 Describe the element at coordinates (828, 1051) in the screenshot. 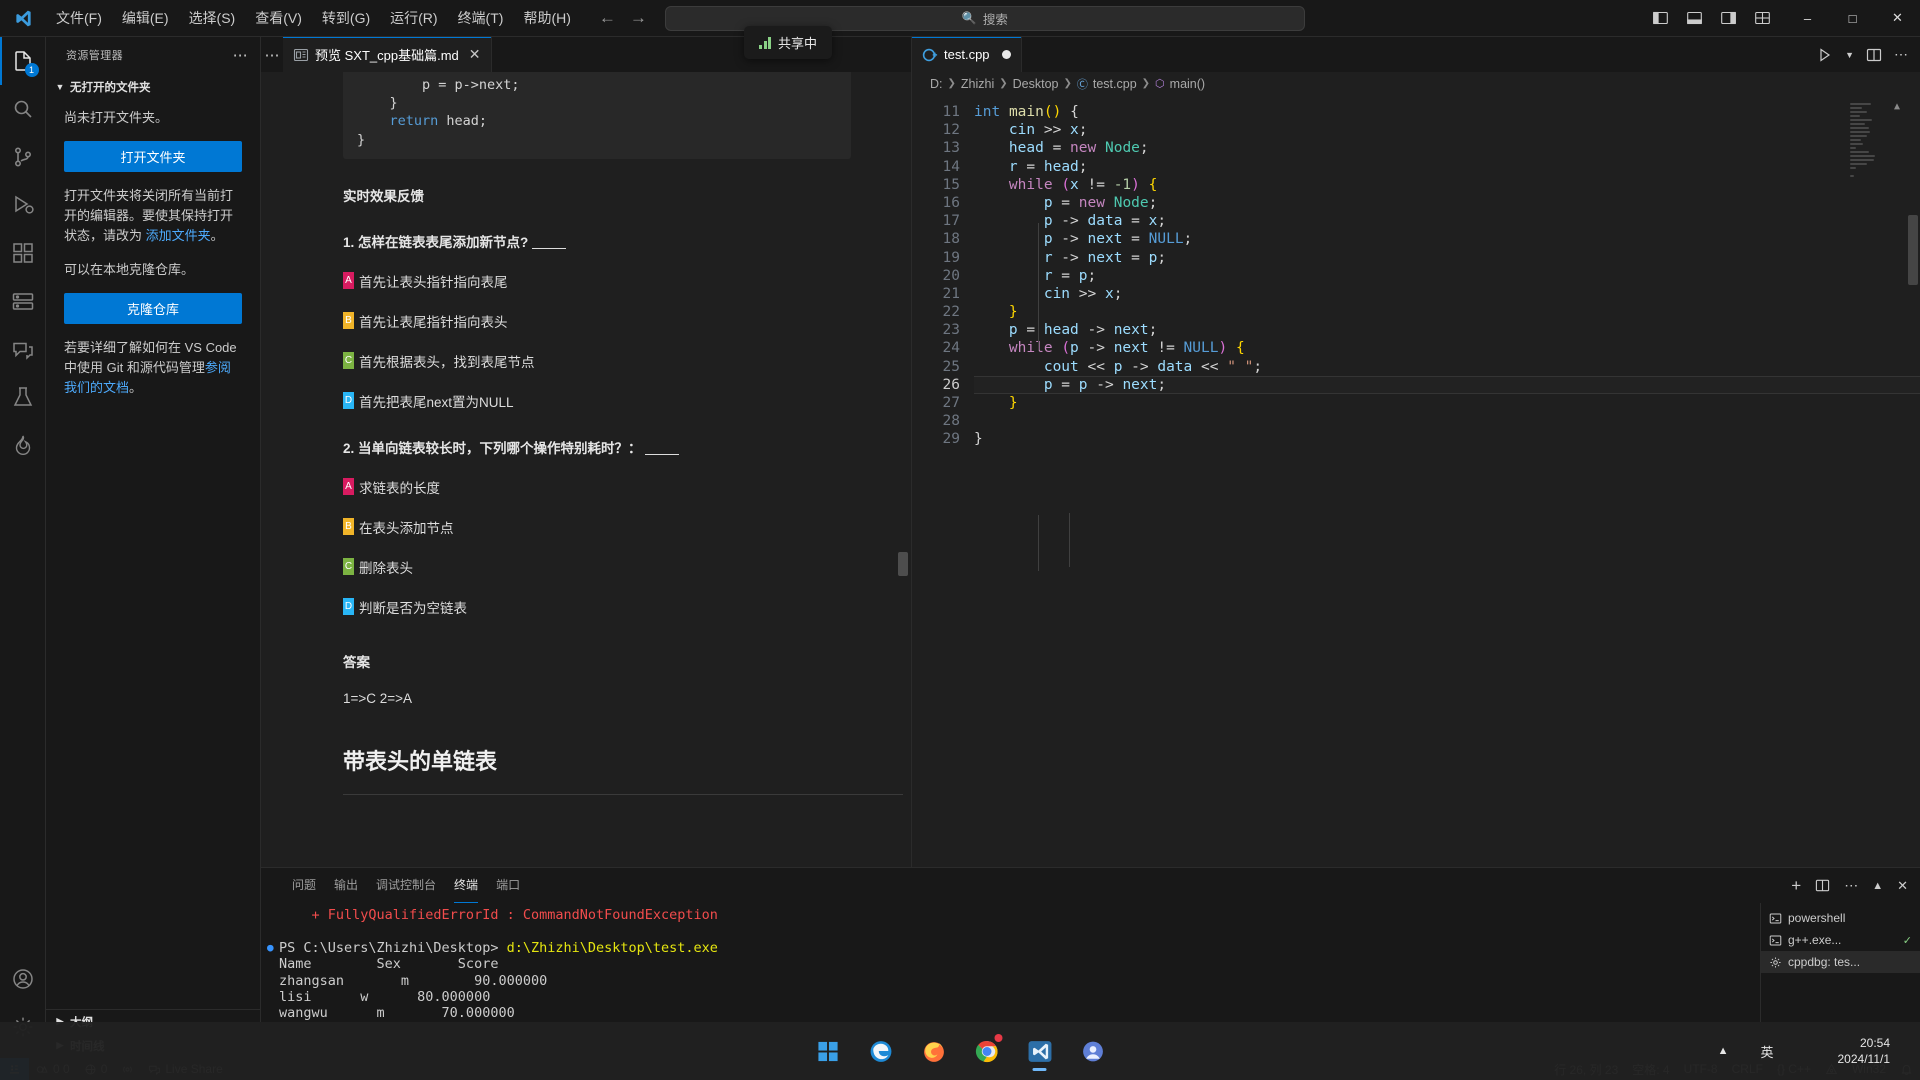

I see `taskbar-item-start` at that location.